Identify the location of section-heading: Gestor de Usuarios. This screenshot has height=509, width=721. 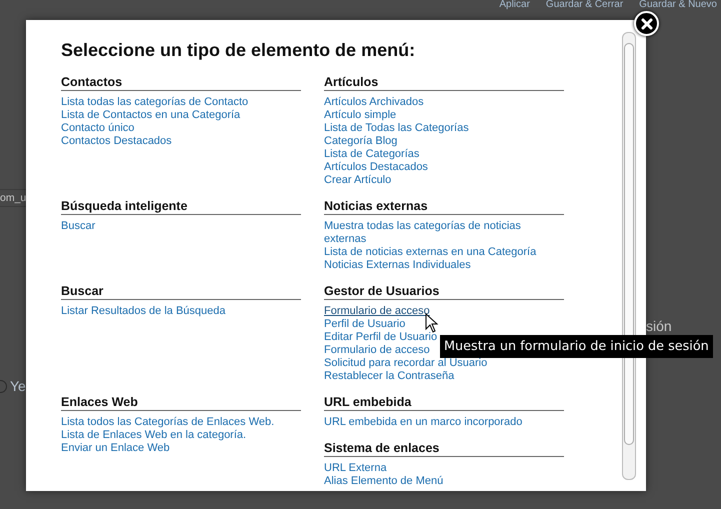
(444, 292).